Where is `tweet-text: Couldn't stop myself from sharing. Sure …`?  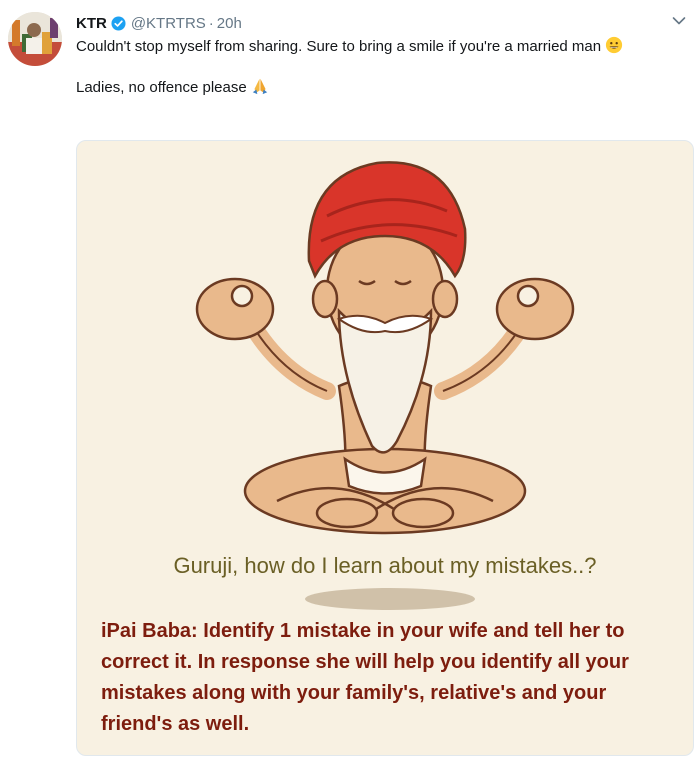 tweet-text: Couldn't stop myself from sharing. Sure … is located at coordinates (371, 67).